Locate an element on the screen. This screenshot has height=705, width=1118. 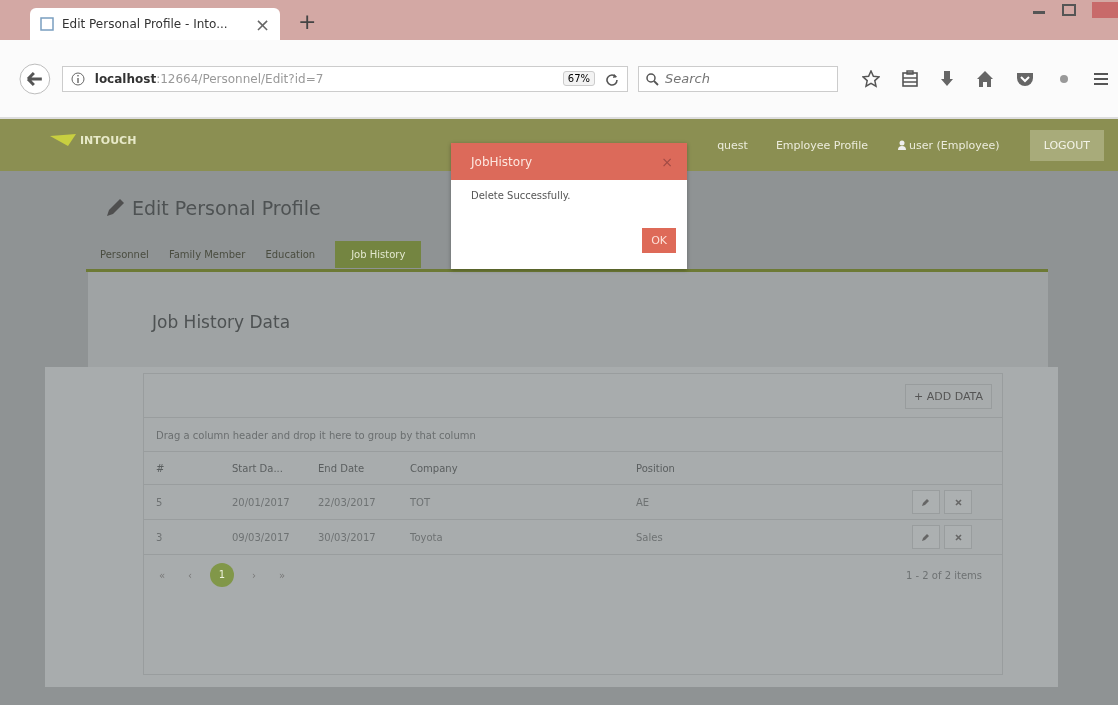
column-header: Position is located at coordinates (736, 468).